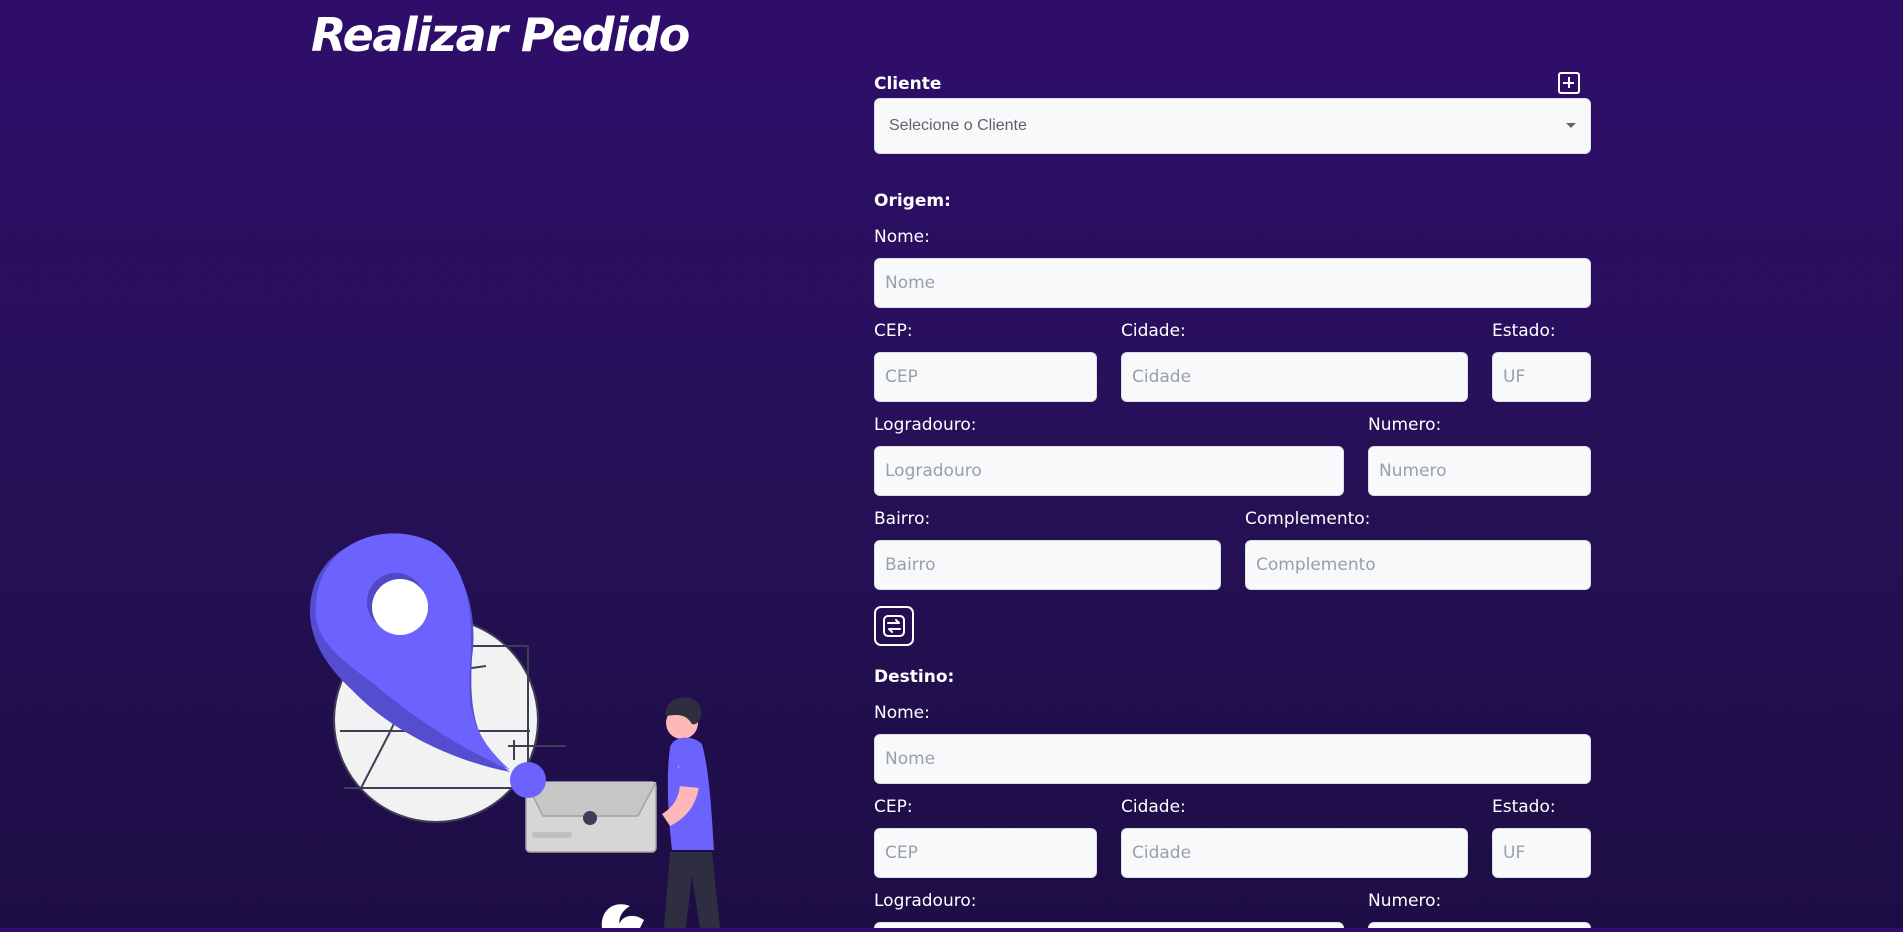  I want to click on origem-cidade-label: Cidade:, so click(1153, 331).